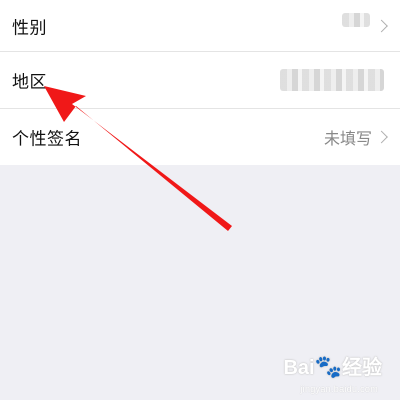 The image size is (400, 400). What do you see at coordinates (339, 389) in the screenshot?
I see `watermark-url: jingyan.baidu.com` at bounding box center [339, 389].